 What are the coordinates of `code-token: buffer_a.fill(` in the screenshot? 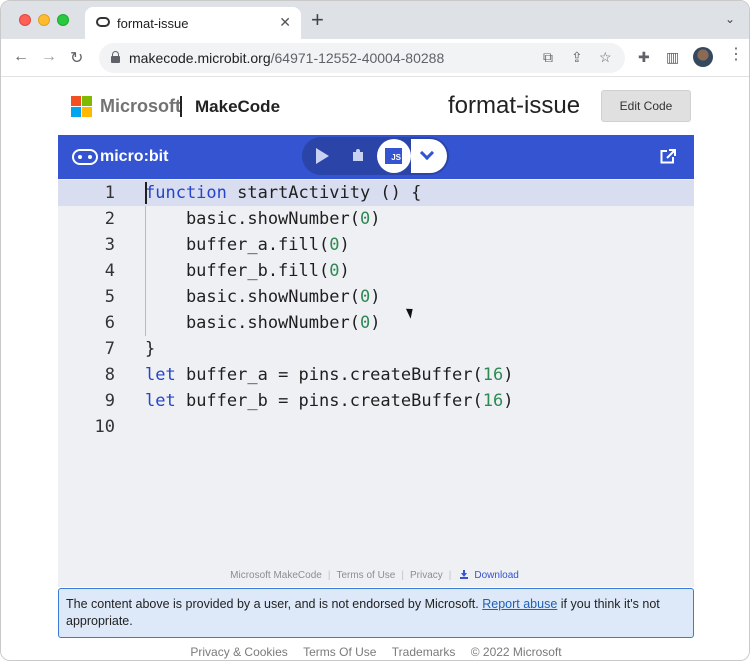 It's located at (237, 245).